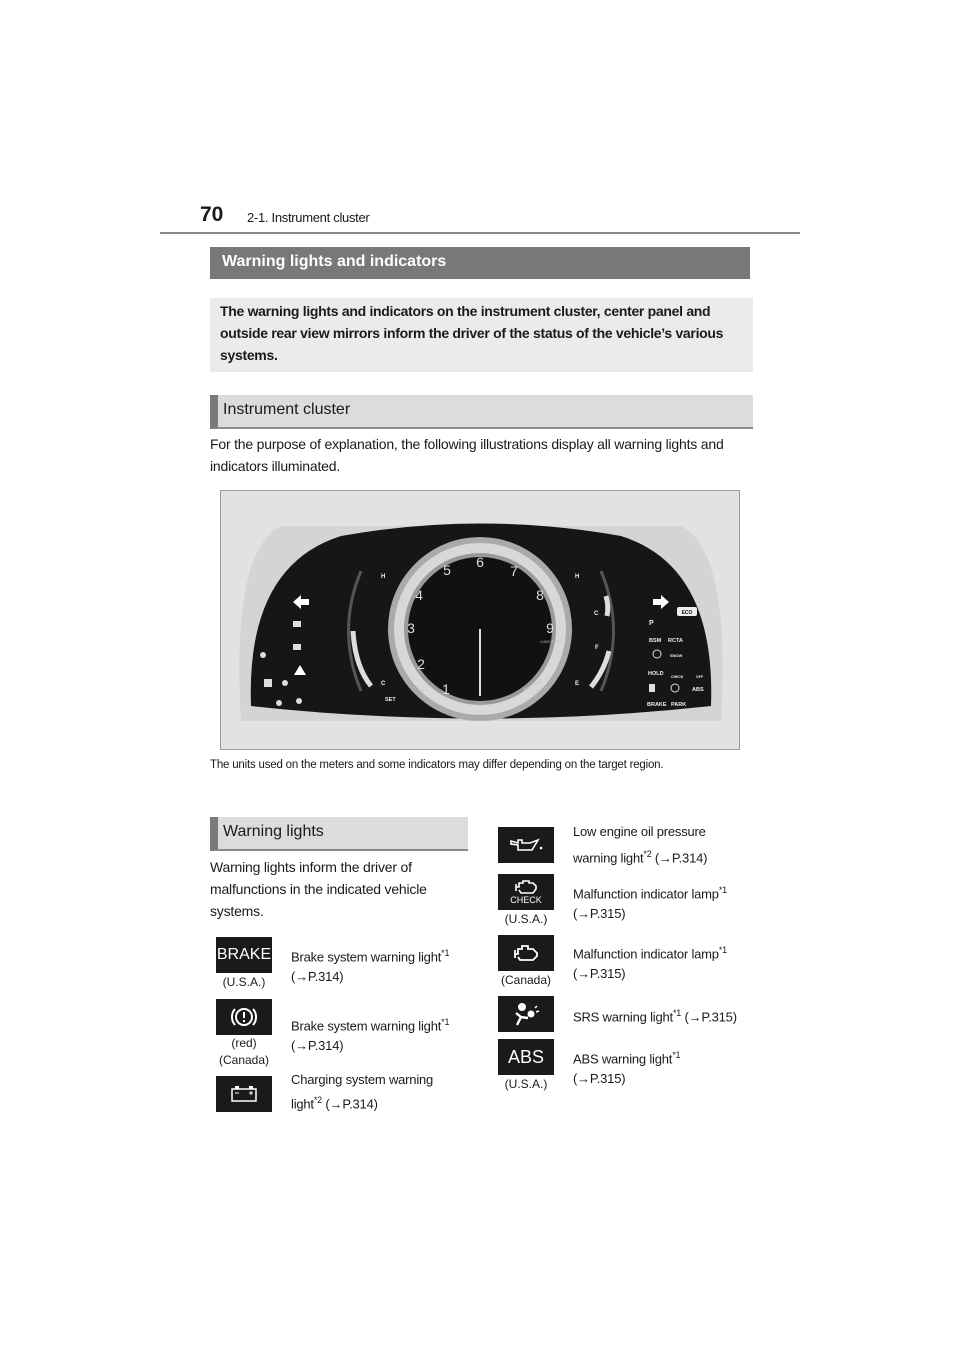 The width and height of the screenshot is (960, 1358). Describe the element at coordinates (676, 655) in the screenshot. I see `snow-indicator: SNOW` at that location.